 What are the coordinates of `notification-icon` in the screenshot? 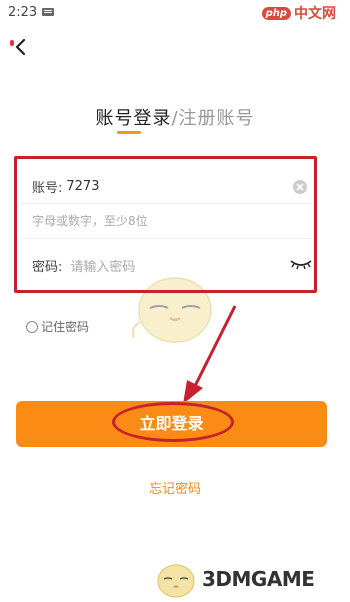 It's located at (48, 12).